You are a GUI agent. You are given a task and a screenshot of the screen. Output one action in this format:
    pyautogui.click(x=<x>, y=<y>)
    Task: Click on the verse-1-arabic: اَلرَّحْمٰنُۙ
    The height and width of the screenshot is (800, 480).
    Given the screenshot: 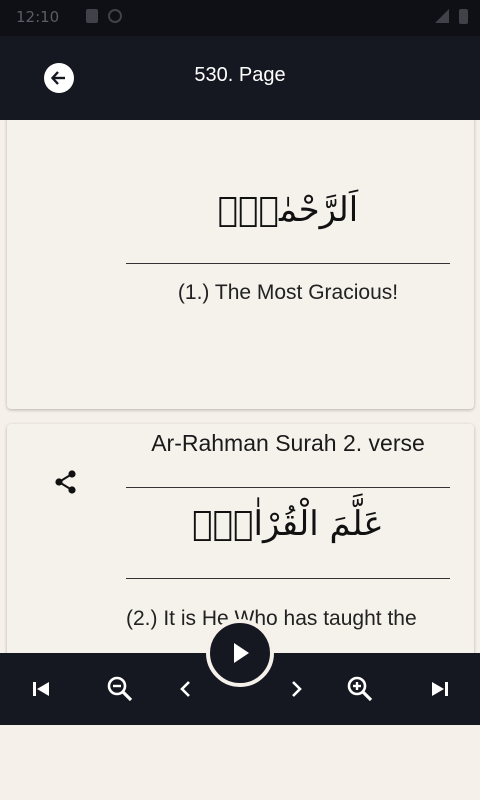 What is the action you would take?
    pyautogui.click(x=288, y=210)
    